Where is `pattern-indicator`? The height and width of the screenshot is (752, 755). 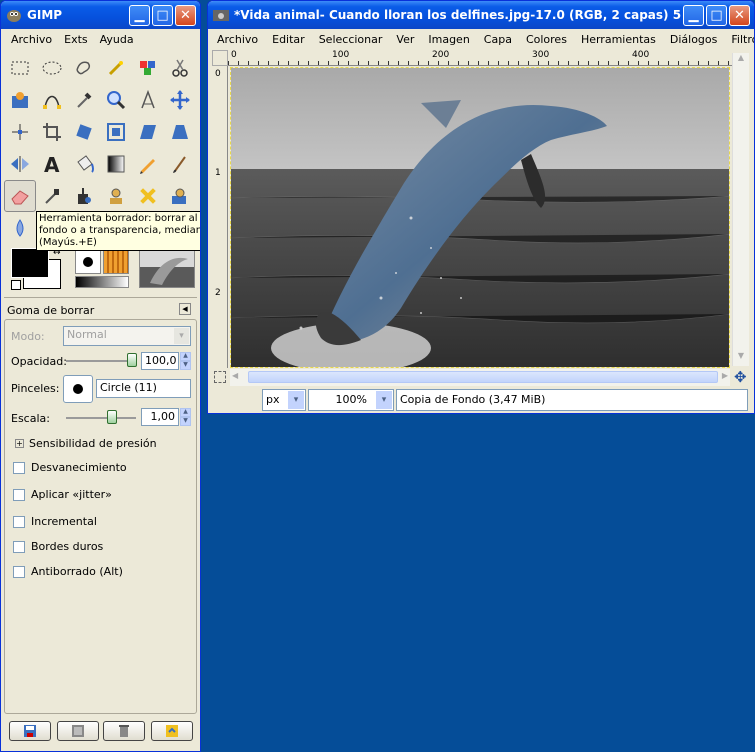 pattern-indicator is located at coordinates (116, 262).